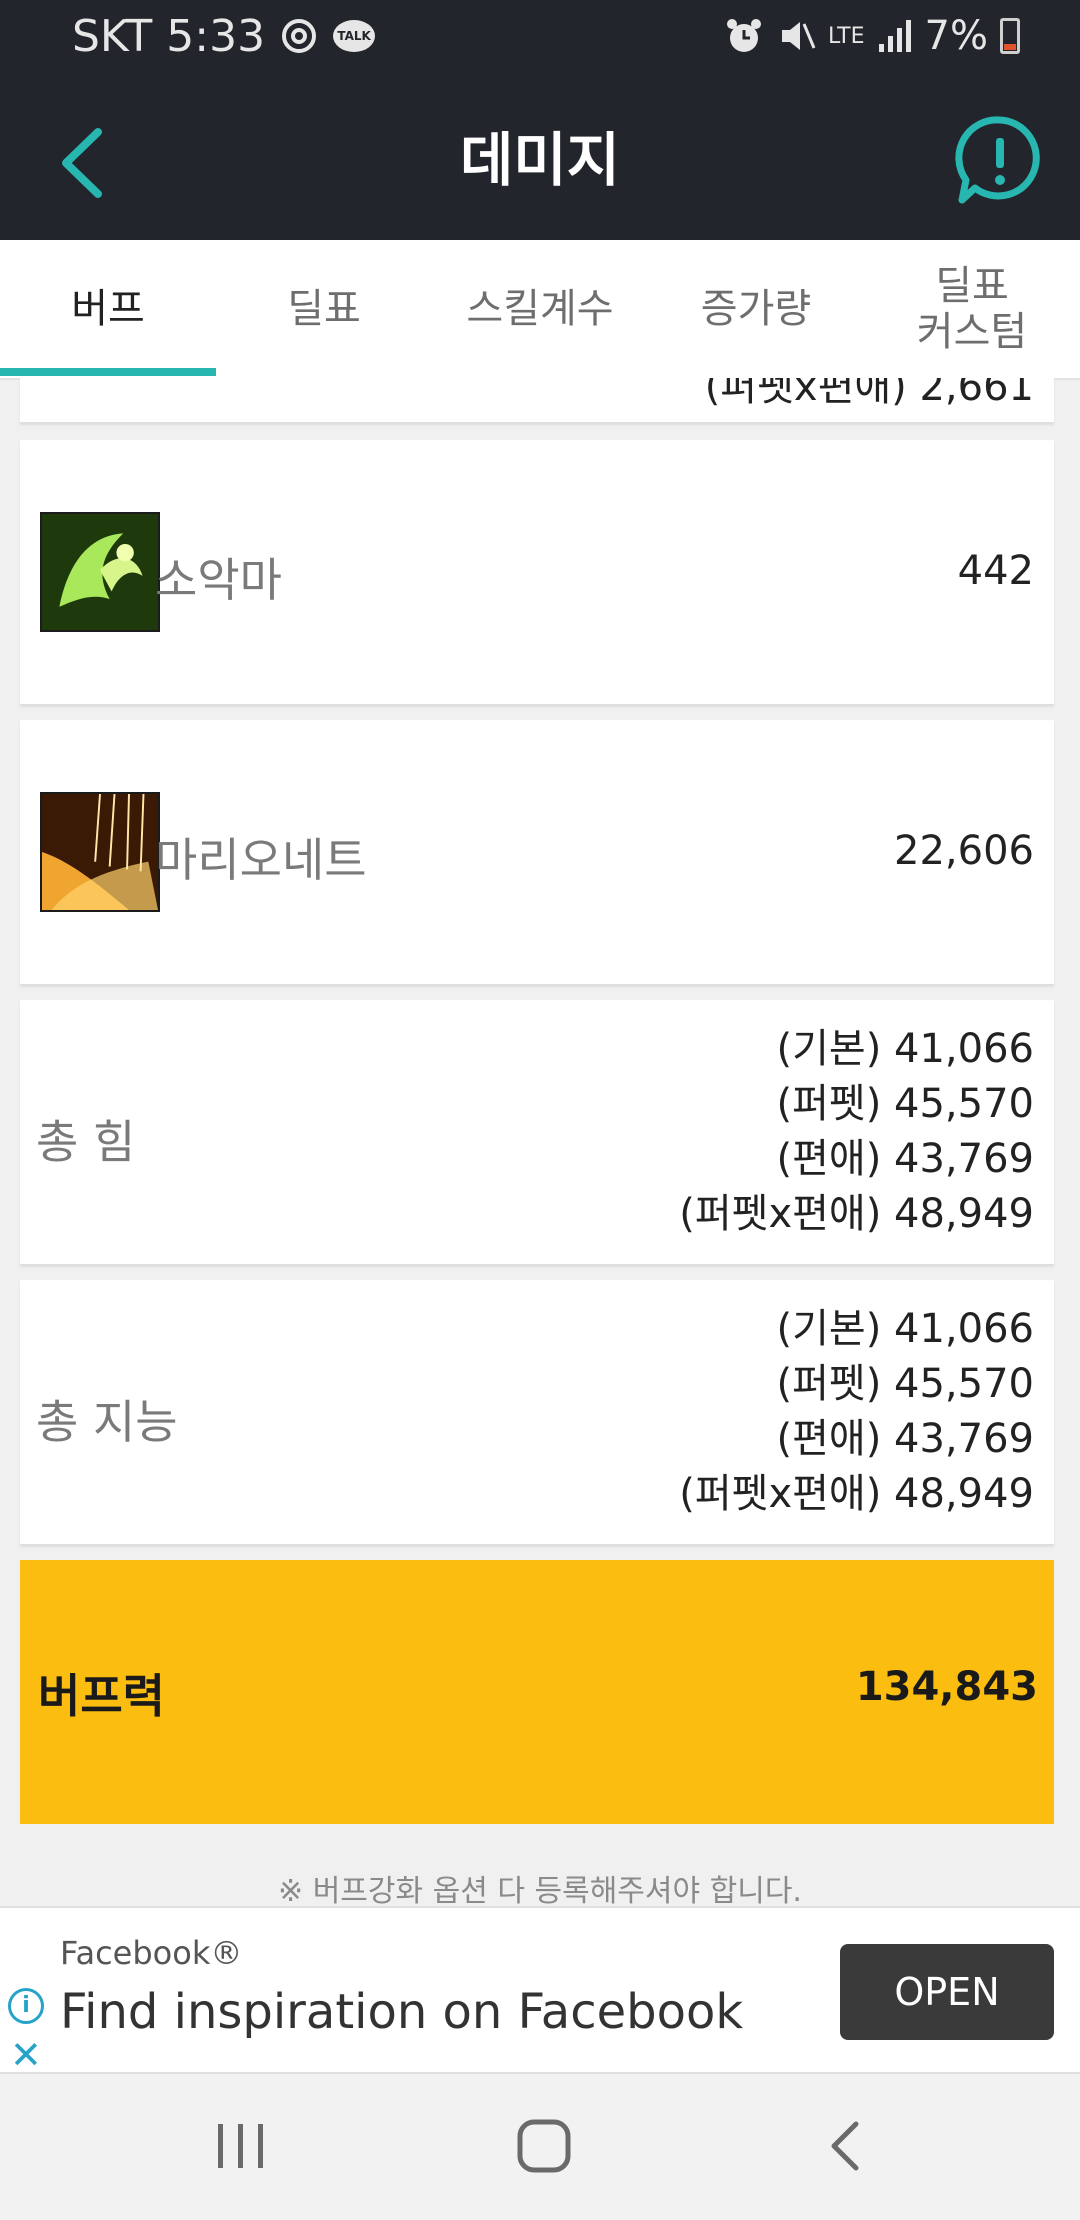  What do you see at coordinates (756, 309) in the screenshot?
I see `tab-increase: 증가량` at bounding box center [756, 309].